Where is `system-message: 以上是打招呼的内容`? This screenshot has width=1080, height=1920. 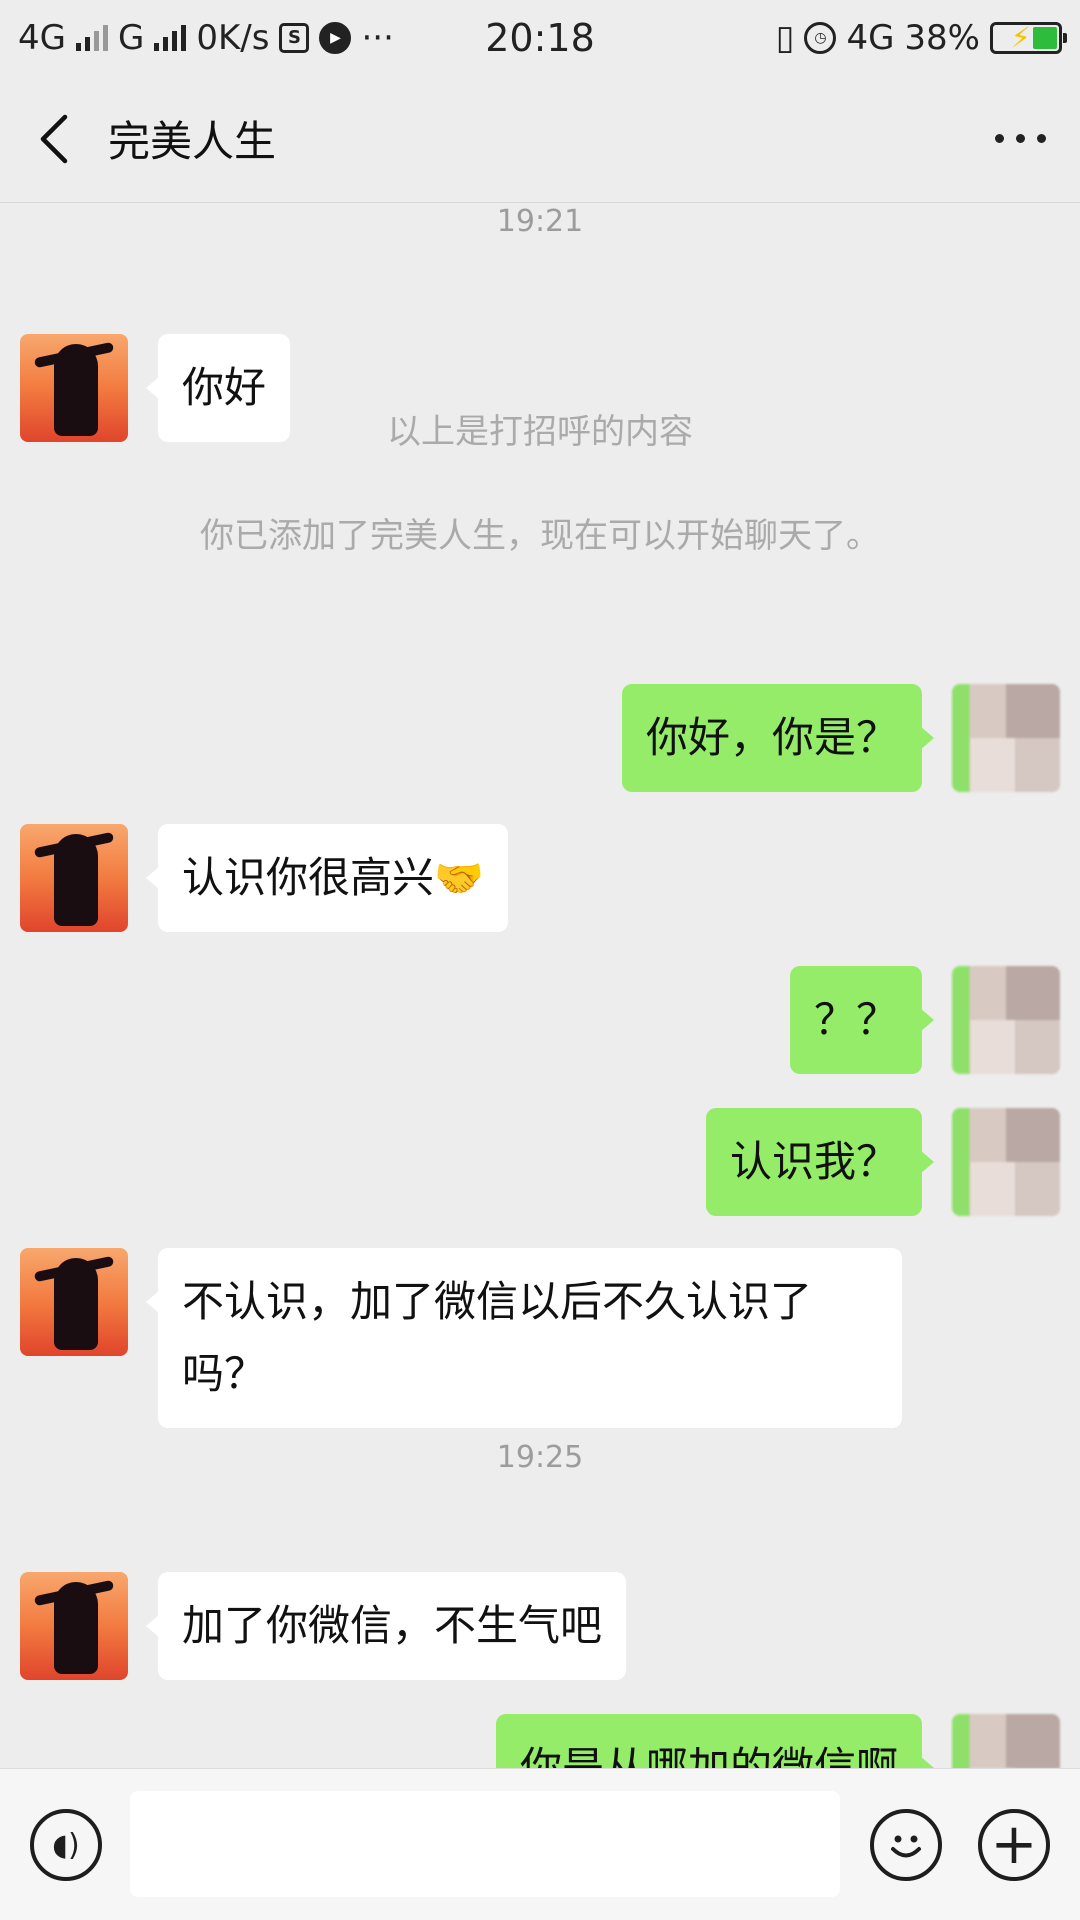 system-message: 以上是打招呼的内容 is located at coordinates (540, 432).